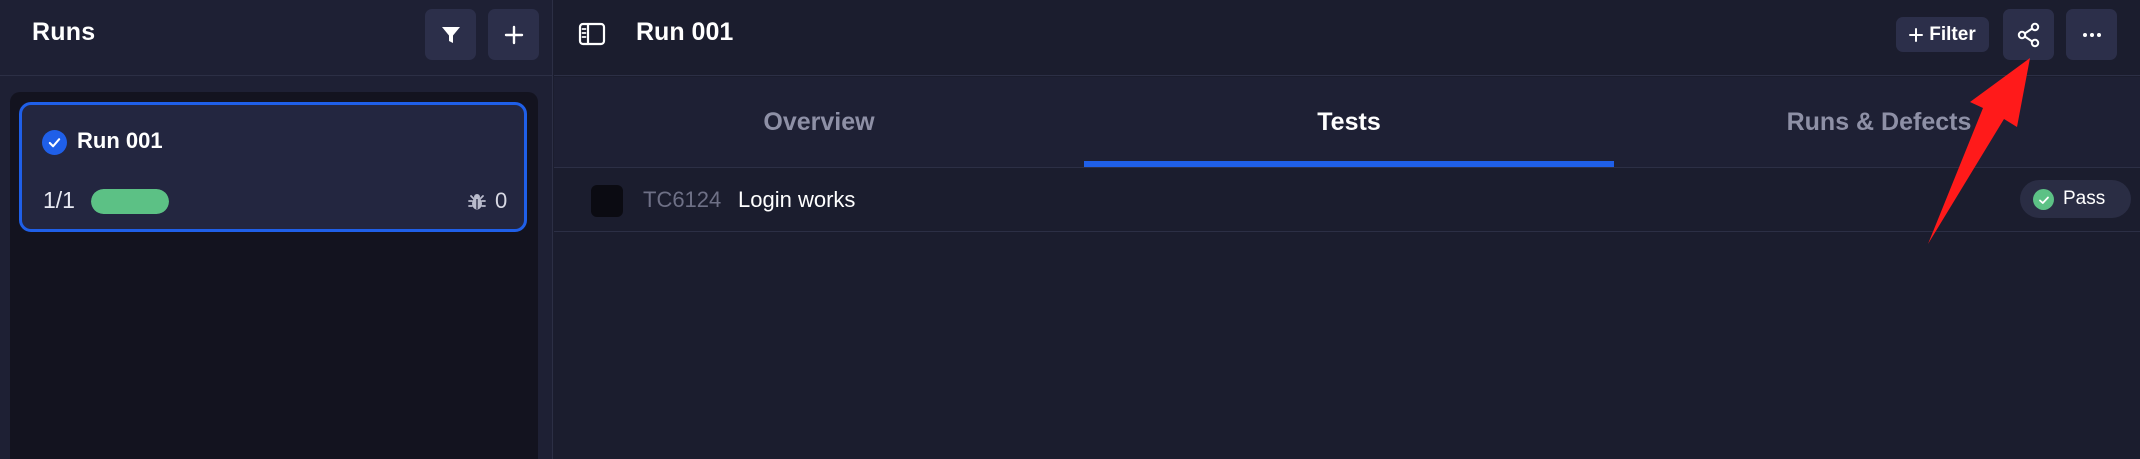 The width and height of the screenshot is (2140, 459). I want to click on run-progress-bar, so click(130, 201).